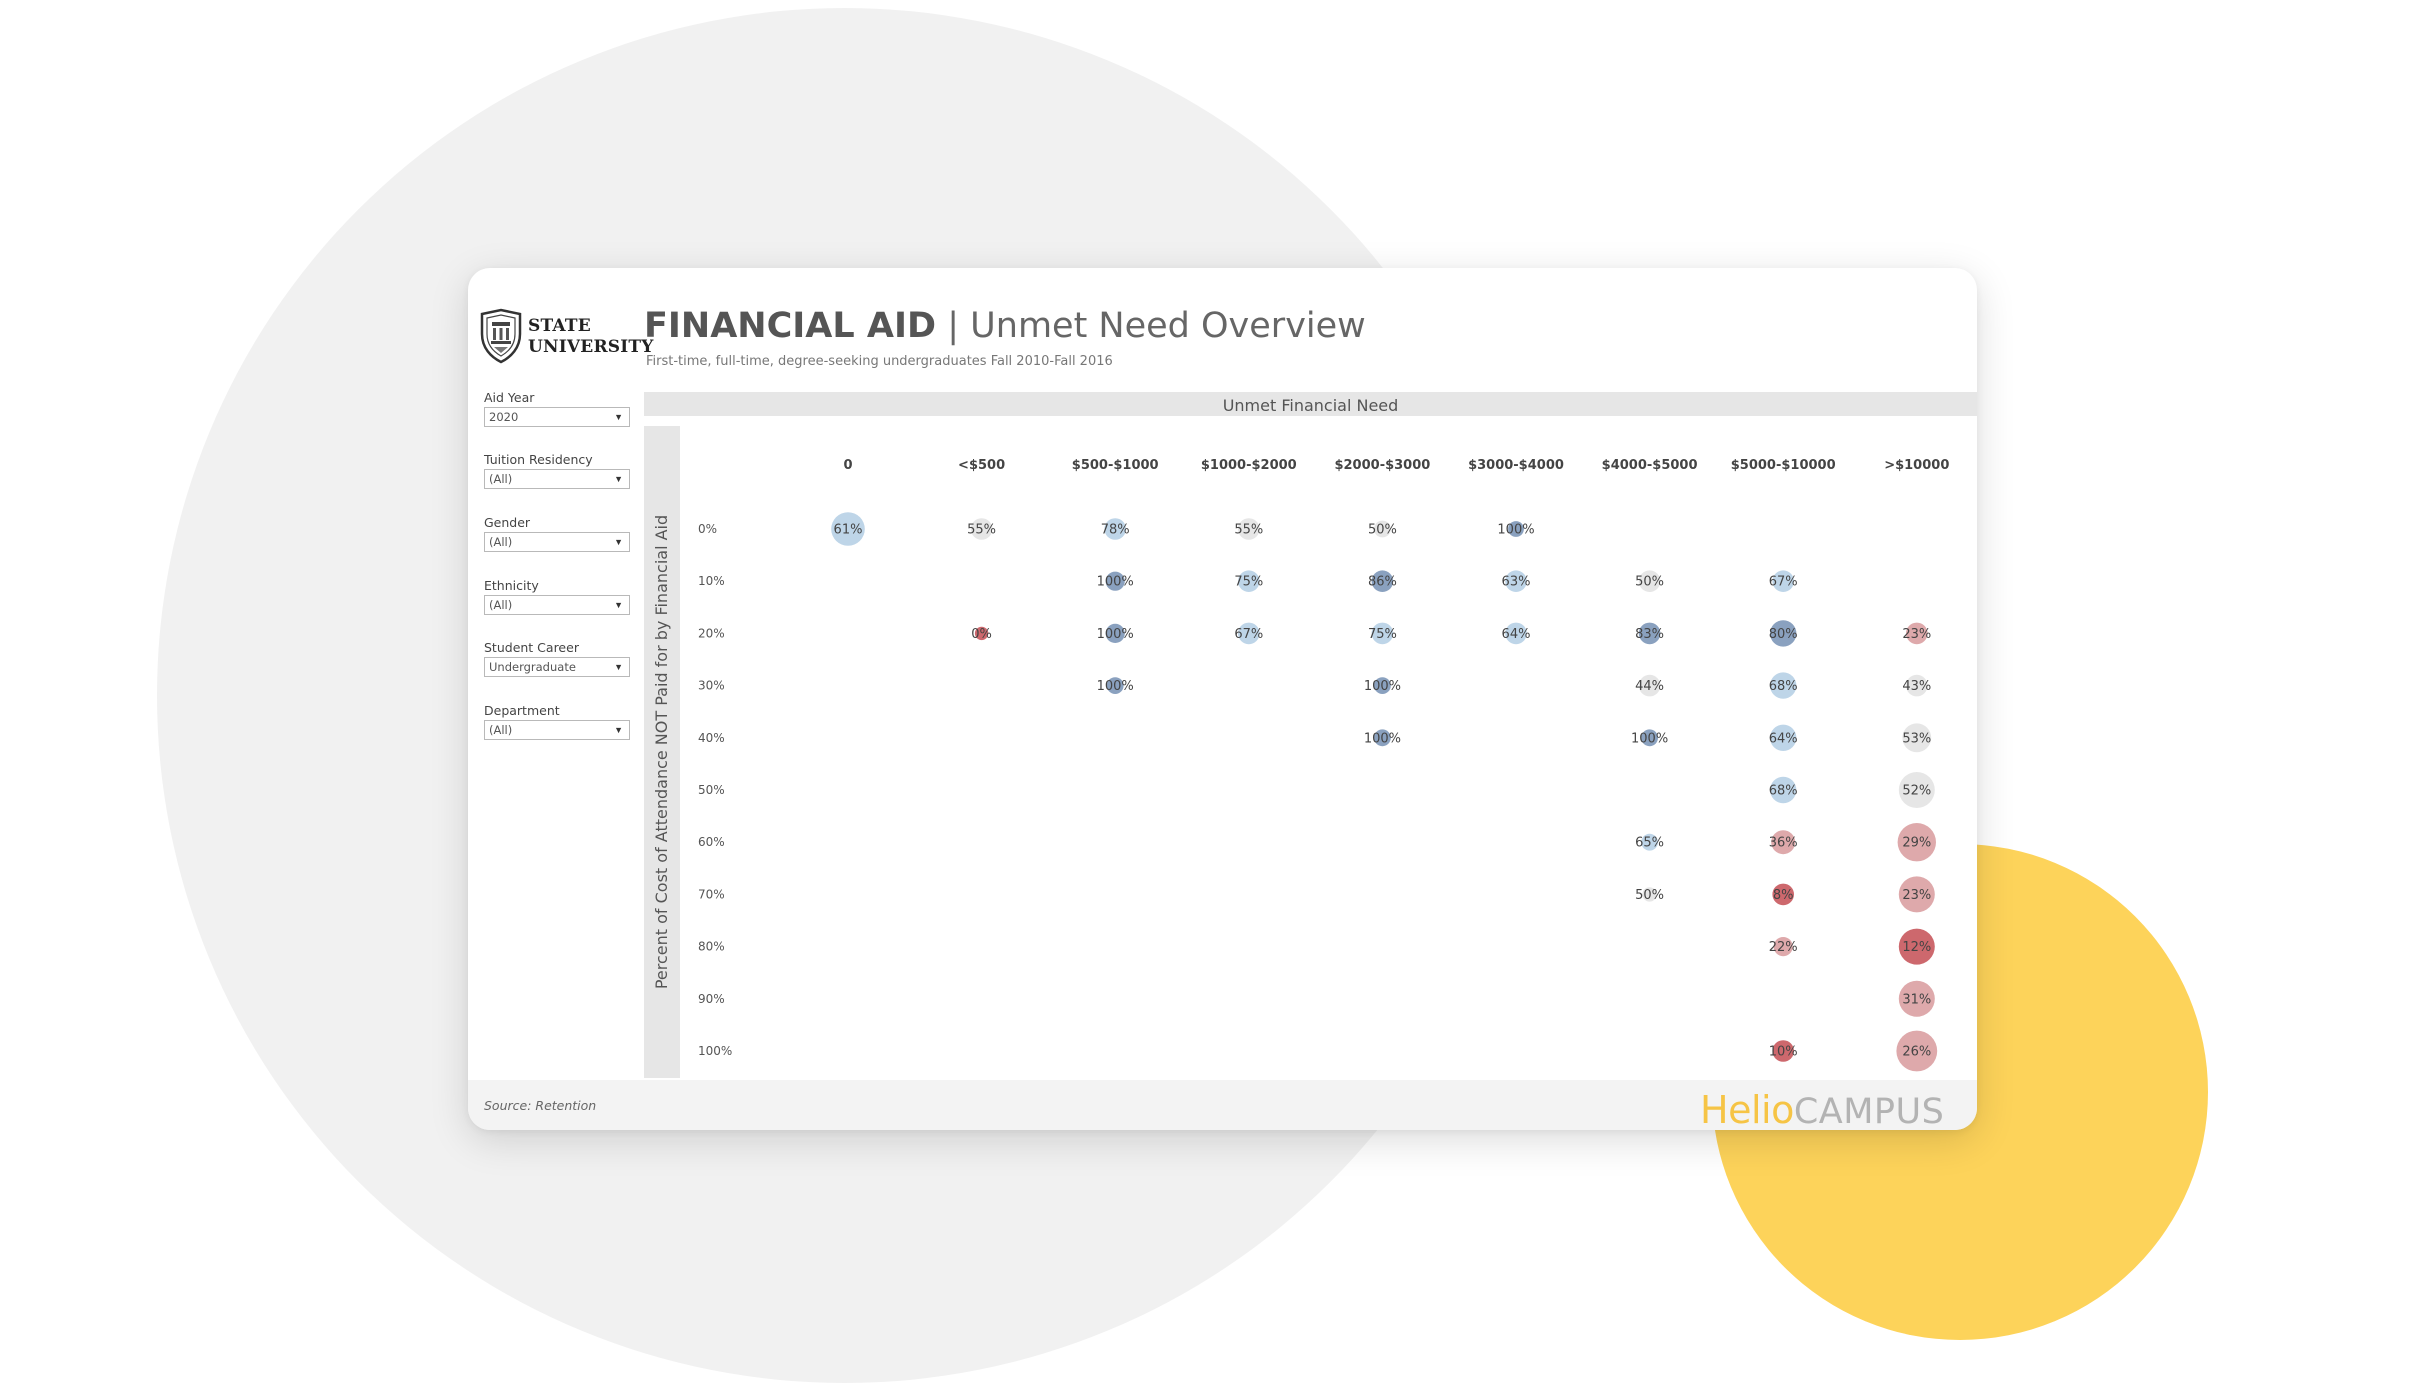 This screenshot has width=2431, height=1389. What do you see at coordinates (1916, 738) in the screenshot?
I see `bubble-label: 53%` at bounding box center [1916, 738].